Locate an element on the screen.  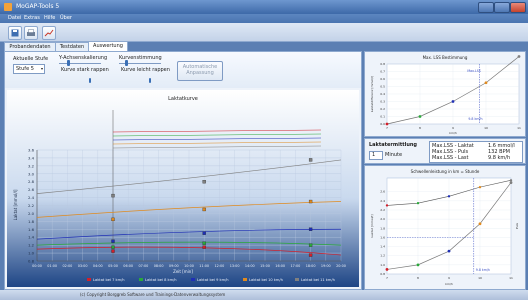
lss-x-tick: 10 is located at coordinates (486, 128).